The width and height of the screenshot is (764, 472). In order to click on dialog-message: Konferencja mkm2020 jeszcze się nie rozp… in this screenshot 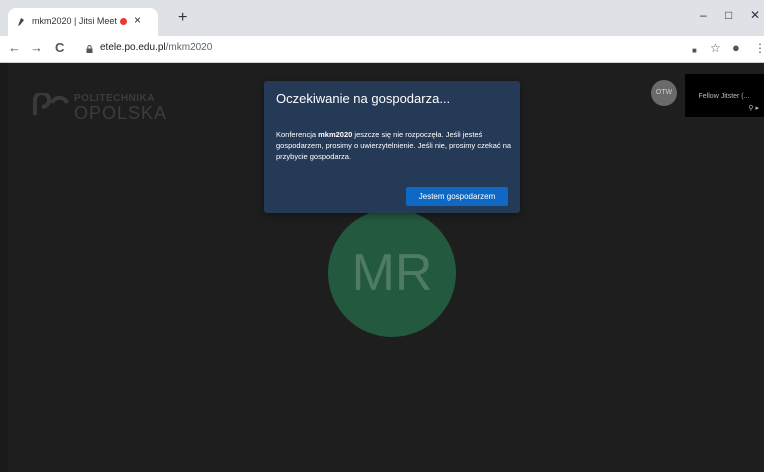, I will do `click(394, 145)`.